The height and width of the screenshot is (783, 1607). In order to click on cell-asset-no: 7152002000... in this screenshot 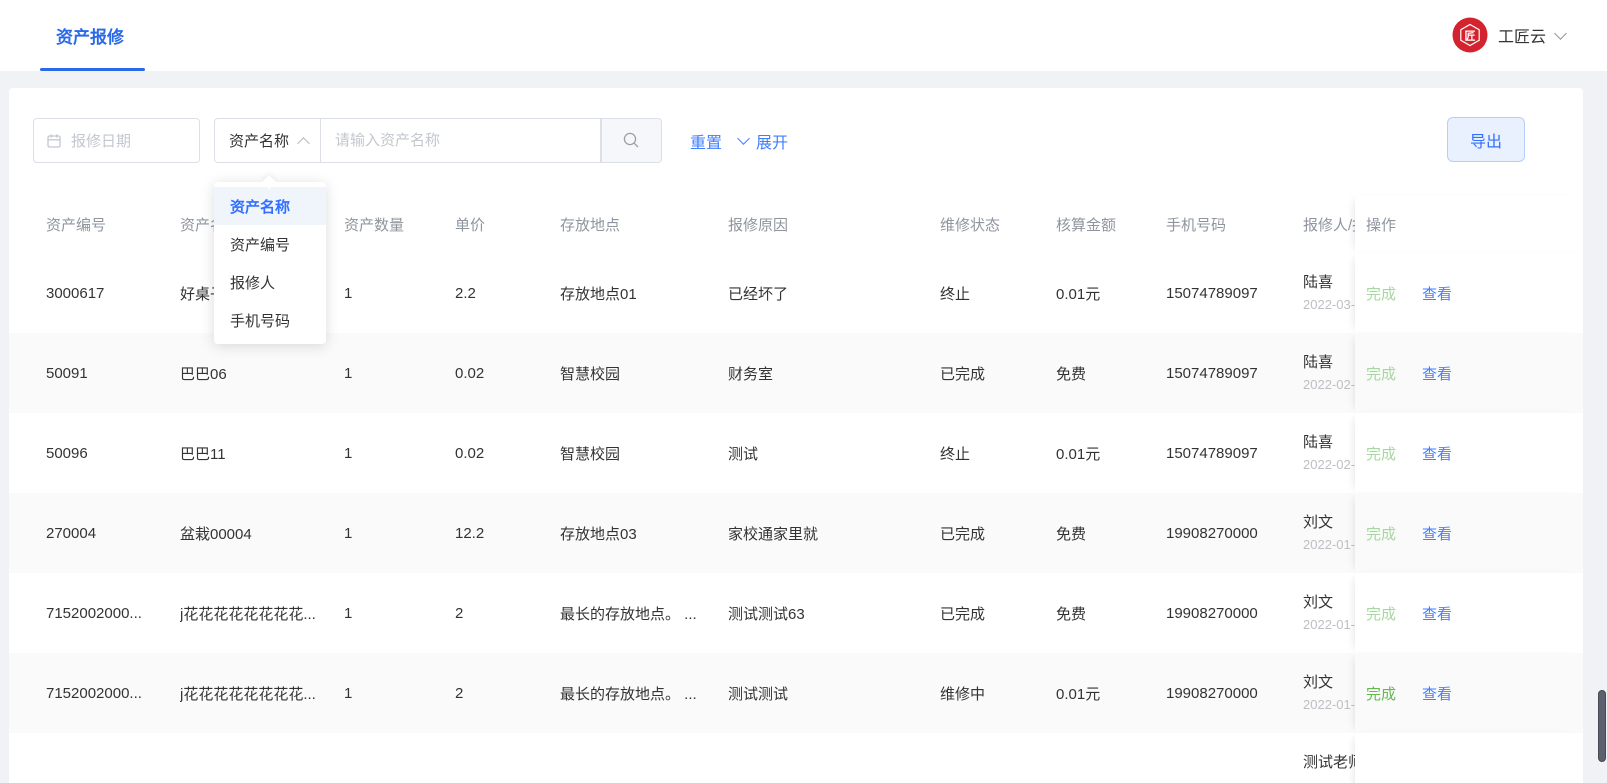, I will do `click(94, 693)`.